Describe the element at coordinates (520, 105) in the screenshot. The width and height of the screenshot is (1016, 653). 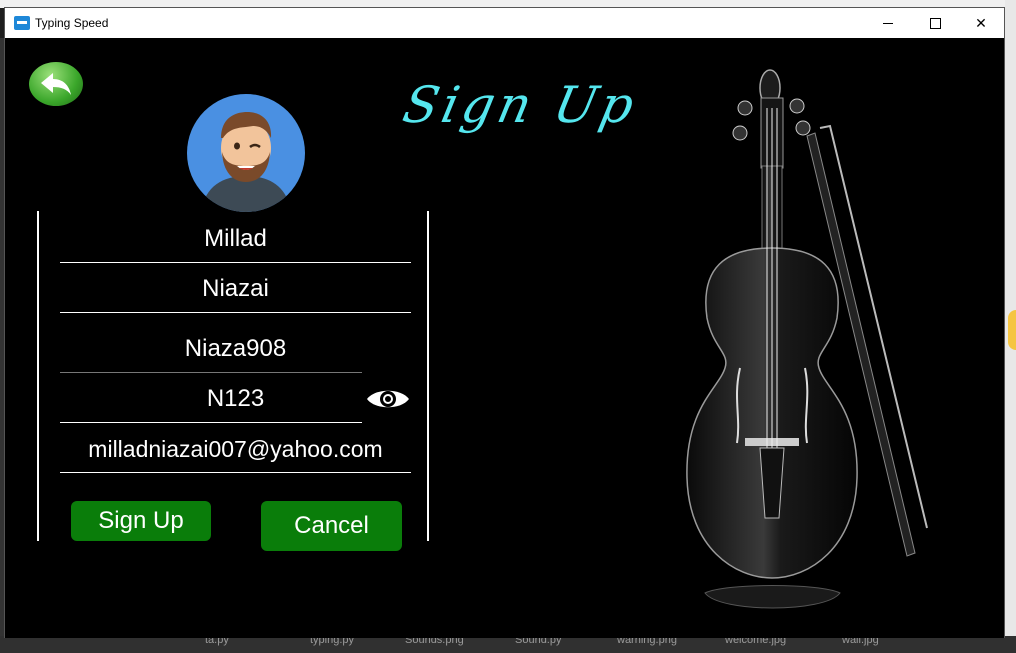
I see `page-title: Sign Up` at that location.